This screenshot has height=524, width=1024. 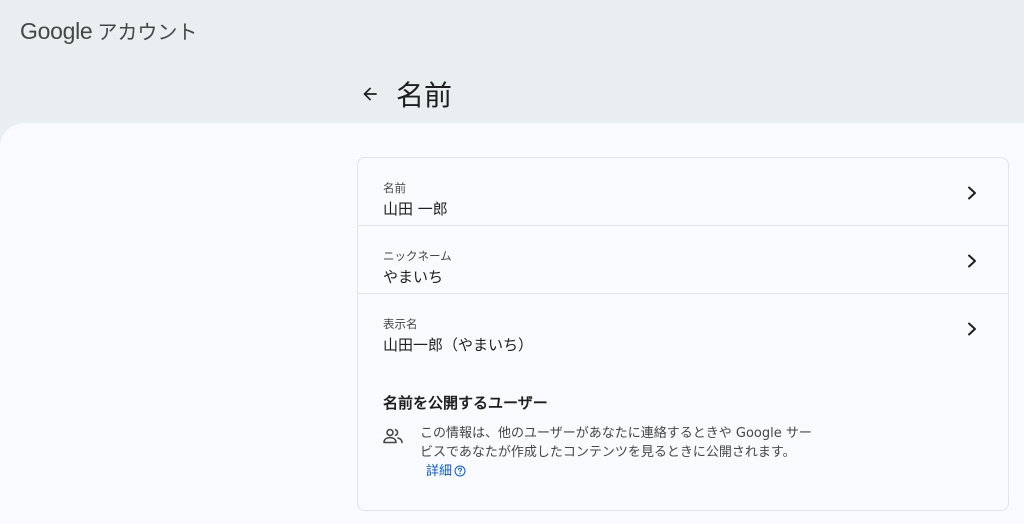 I want to click on nickname-row: ニックネーム やまいち, so click(x=683, y=260).